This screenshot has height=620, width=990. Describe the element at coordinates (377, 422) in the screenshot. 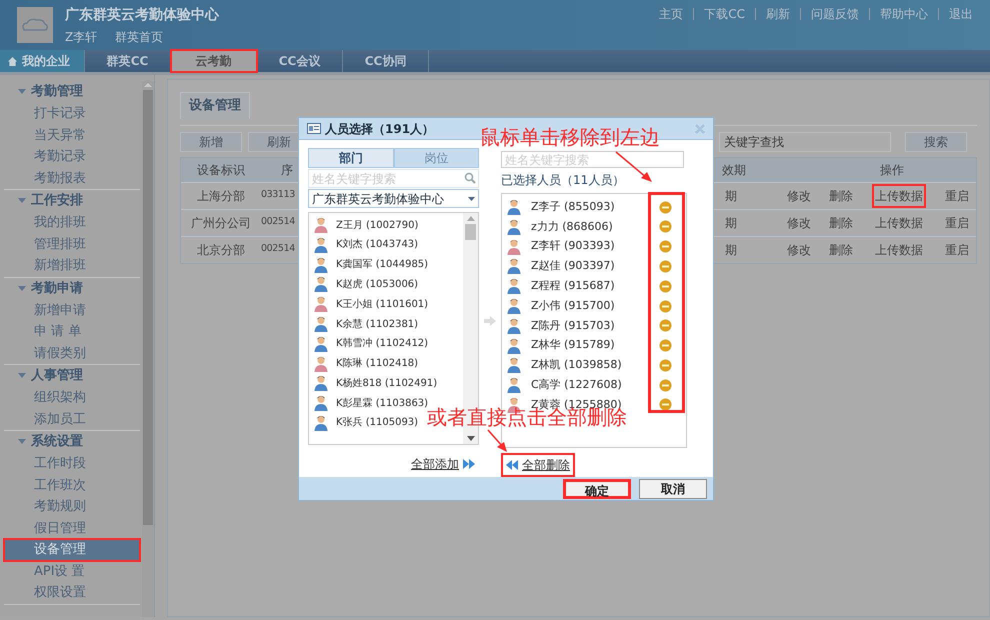

I see `person-item: K张兵 (1105093)` at that location.